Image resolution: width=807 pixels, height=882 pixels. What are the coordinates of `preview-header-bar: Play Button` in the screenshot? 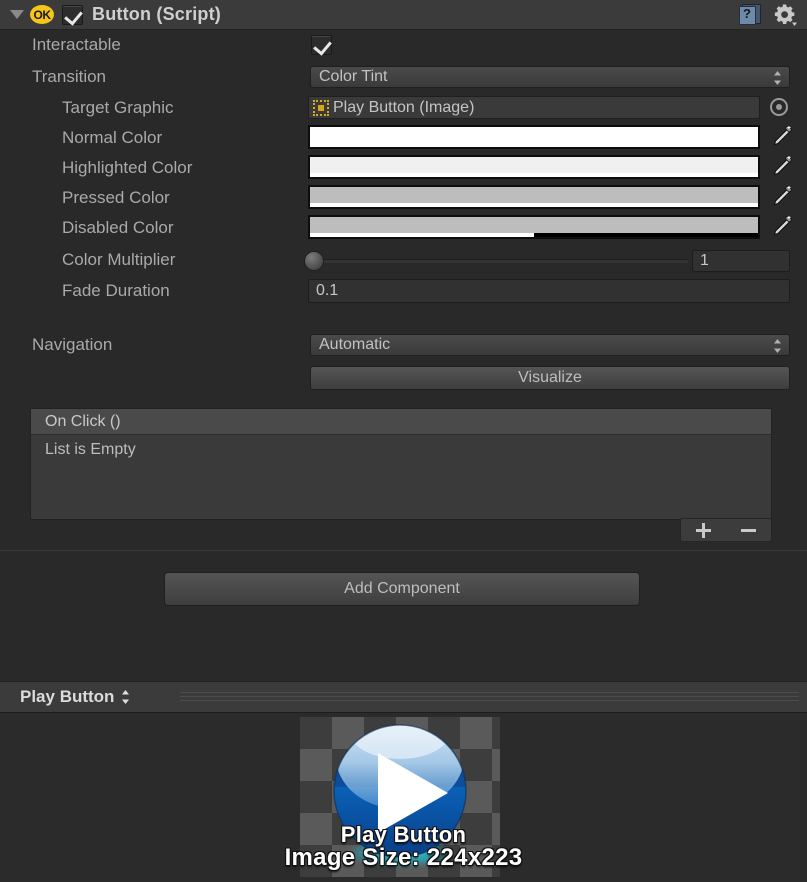 It's located at (403, 697).